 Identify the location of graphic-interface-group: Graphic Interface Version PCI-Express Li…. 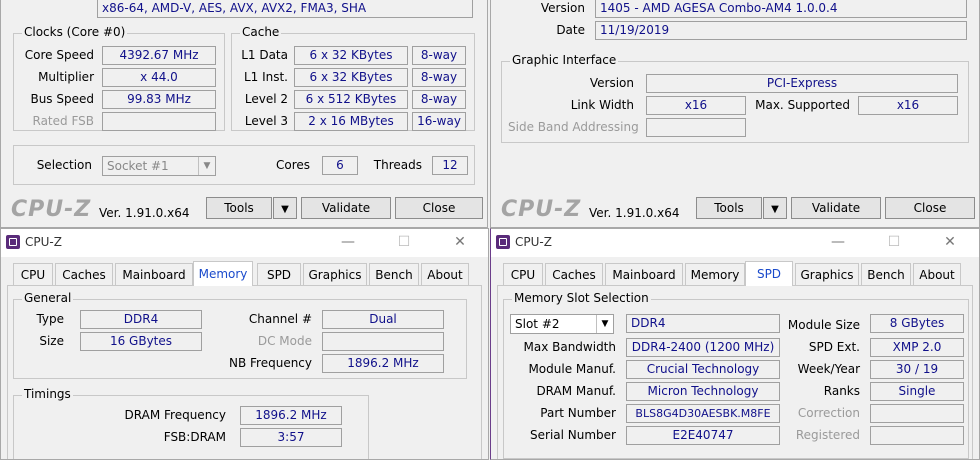
(735, 98).